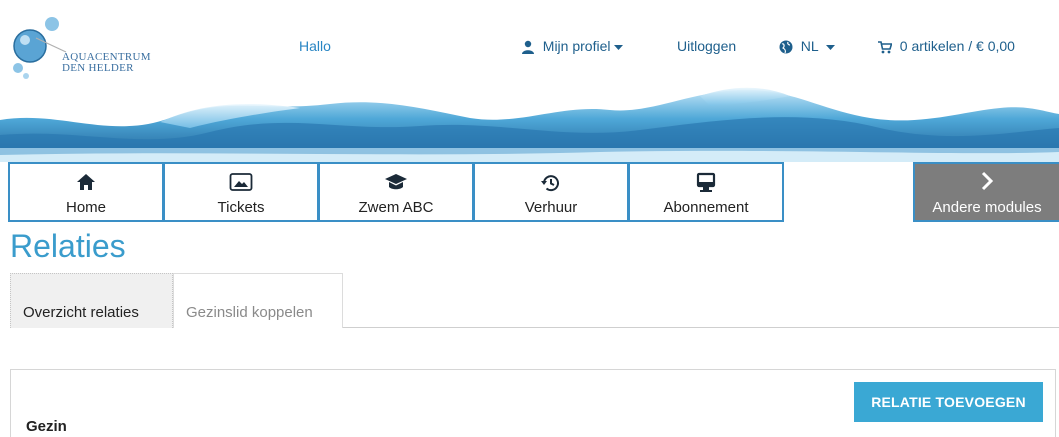 This screenshot has width=1059, height=437. Describe the element at coordinates (786, 47) in the screenshot. I see `globe-icon` at that location.